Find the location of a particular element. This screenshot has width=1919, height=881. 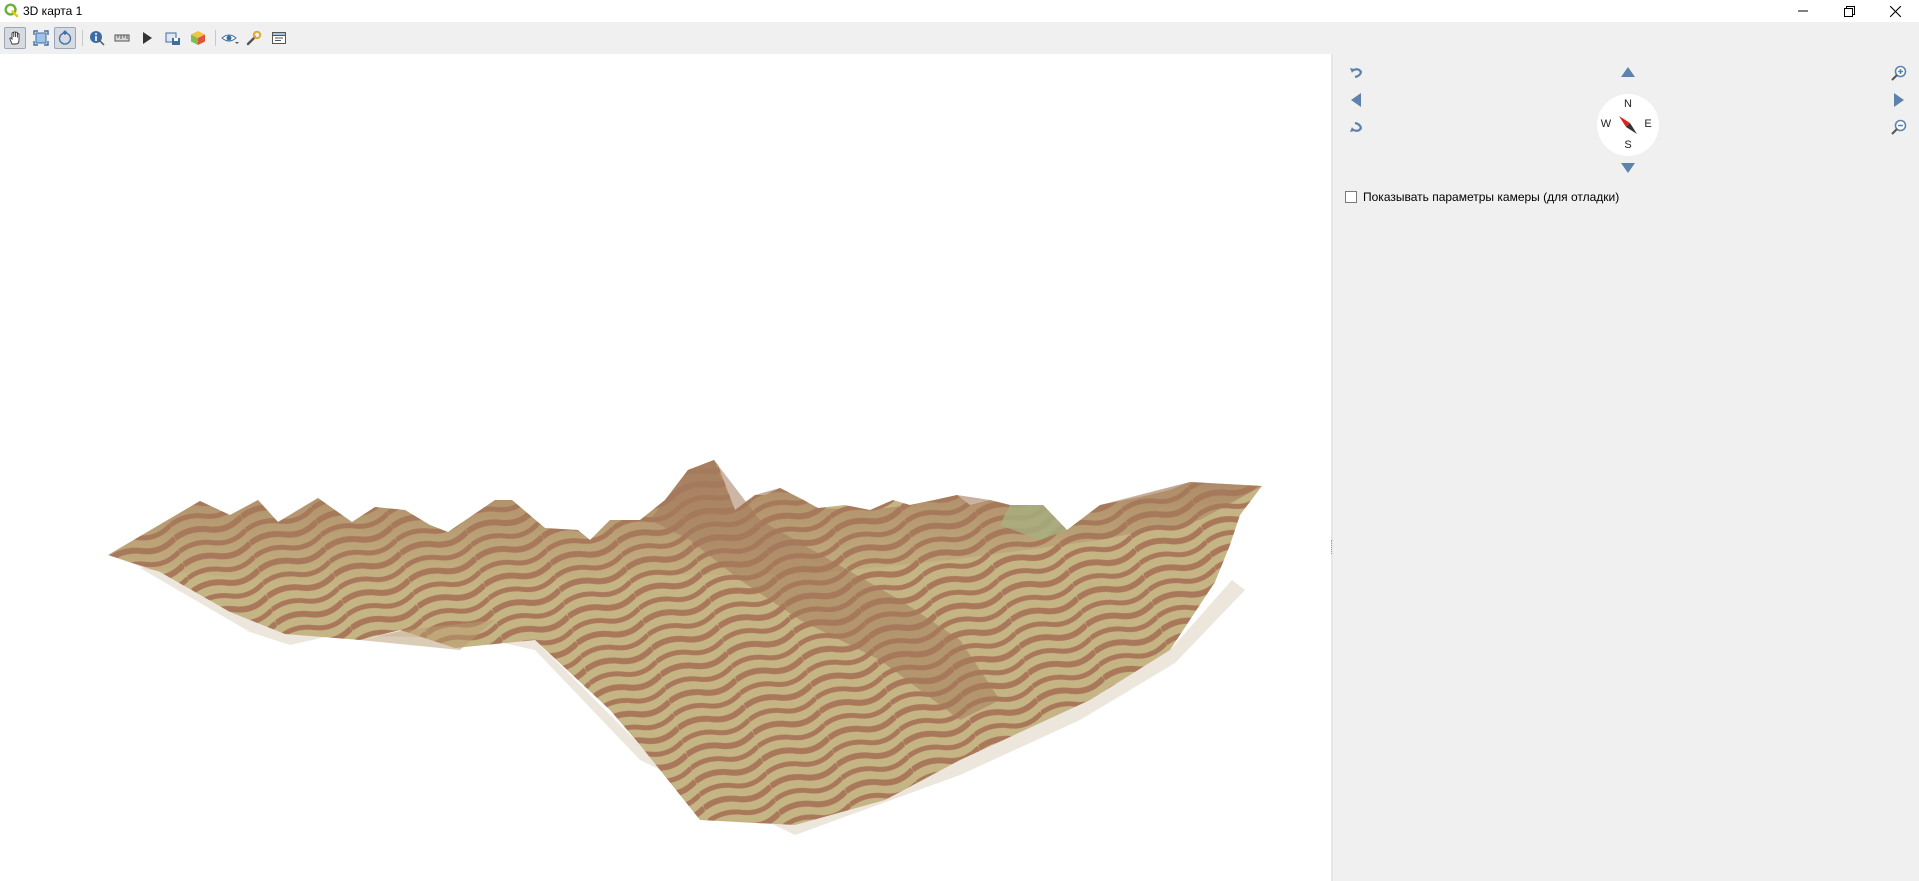

minimize-icon is located at coordinates (1803, 11).